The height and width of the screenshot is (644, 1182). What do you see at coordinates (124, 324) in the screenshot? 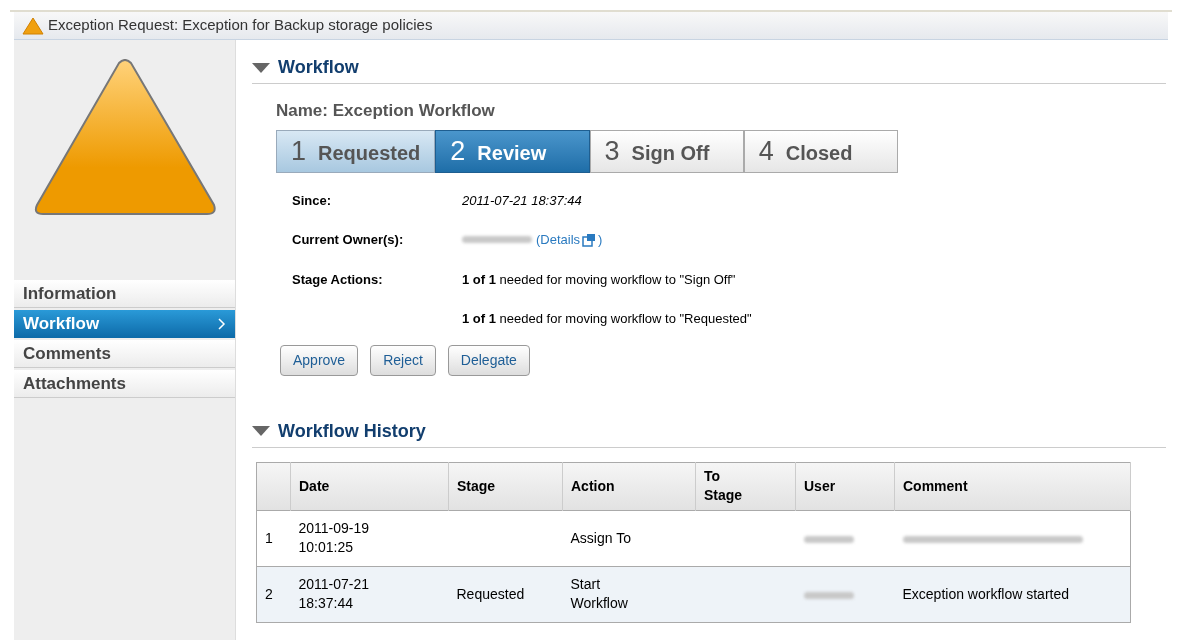
I see `sidebar-item: Workflow` at bounding box center [124, 324].